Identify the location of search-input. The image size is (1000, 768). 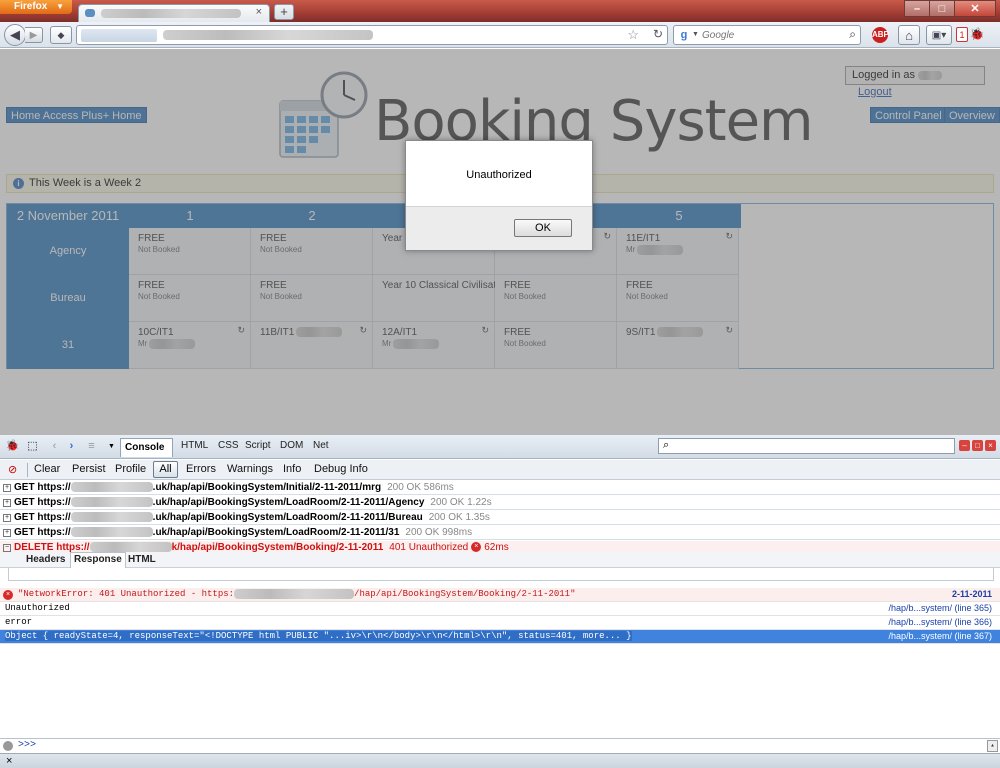
(767, 35).